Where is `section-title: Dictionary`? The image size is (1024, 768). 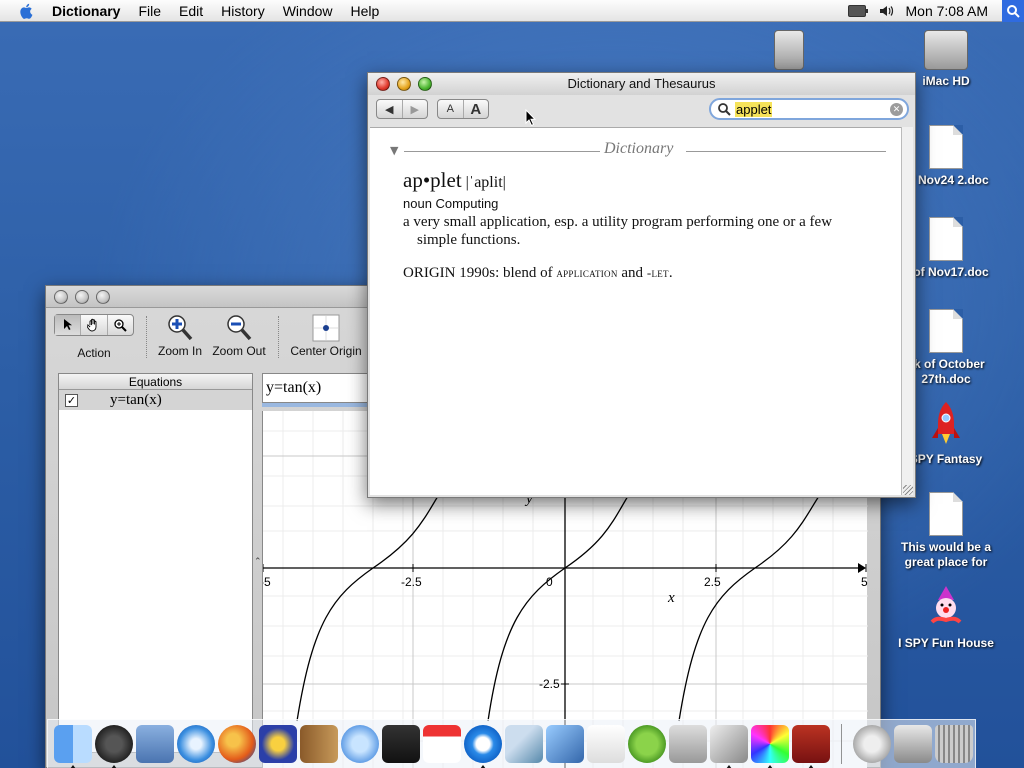 section-title: Dictionary is located at coordinates (639, 148).